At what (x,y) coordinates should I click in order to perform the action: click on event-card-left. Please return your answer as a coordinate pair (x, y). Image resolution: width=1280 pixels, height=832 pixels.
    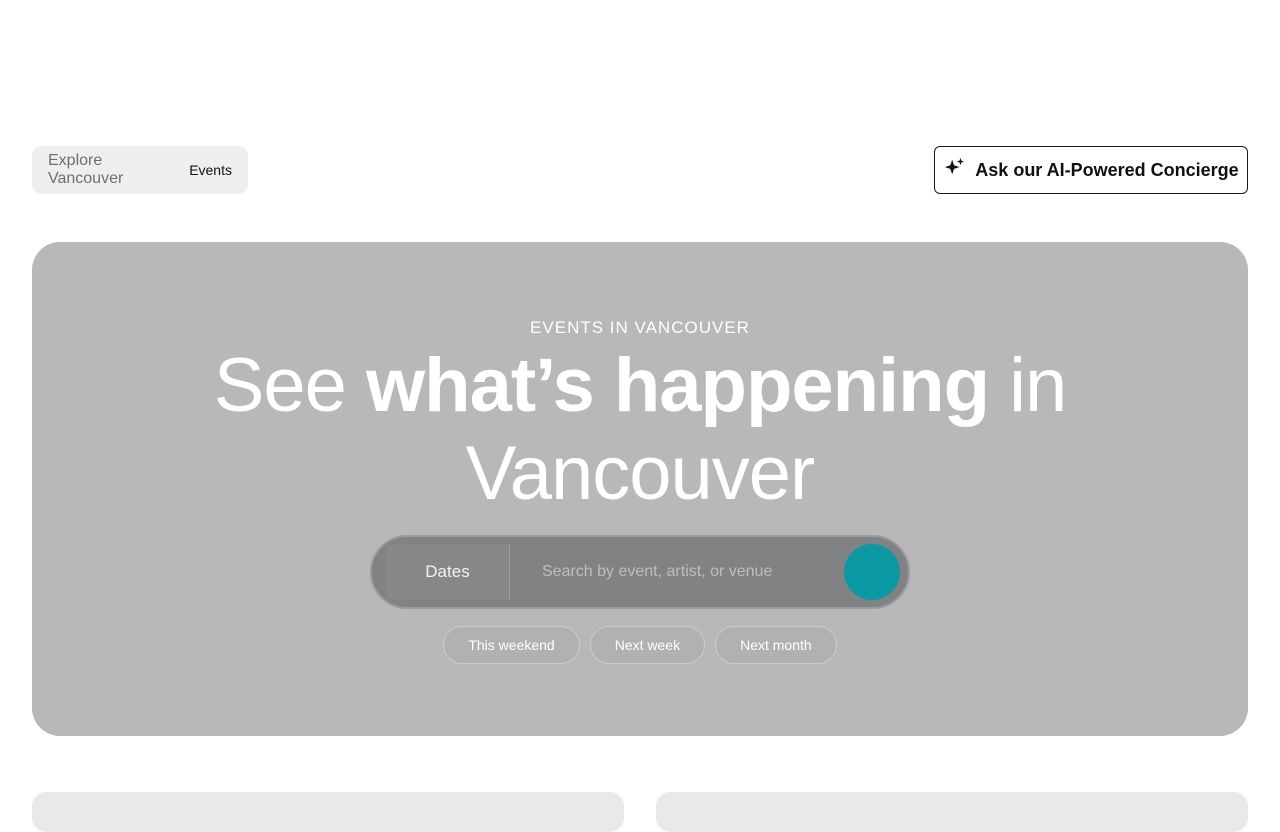
    Looking at the image, I should click on (328, 812).